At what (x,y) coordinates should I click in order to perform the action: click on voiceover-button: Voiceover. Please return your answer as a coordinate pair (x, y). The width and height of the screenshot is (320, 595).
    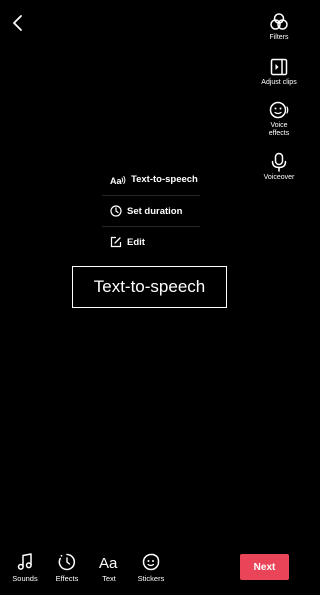
    Looking at the image, I should click on (279, 167).